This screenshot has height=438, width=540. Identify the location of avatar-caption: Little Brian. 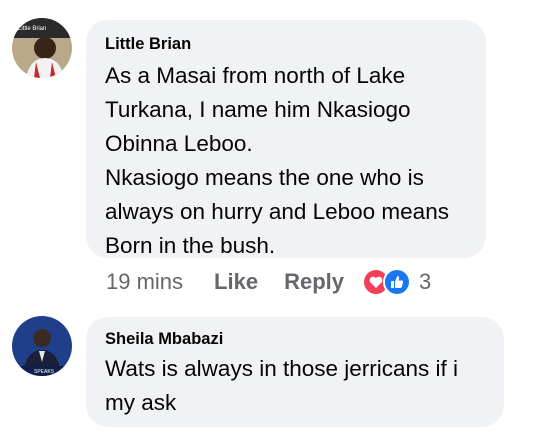
(32, 29).